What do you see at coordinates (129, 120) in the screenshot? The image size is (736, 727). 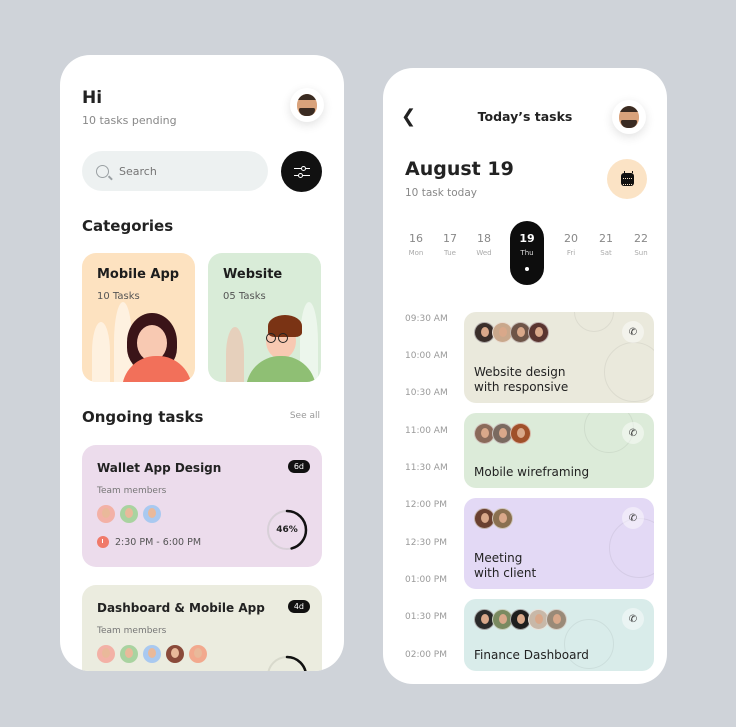 I see `pending-count: 10 tasks pending` at bounding box center [129, 120].